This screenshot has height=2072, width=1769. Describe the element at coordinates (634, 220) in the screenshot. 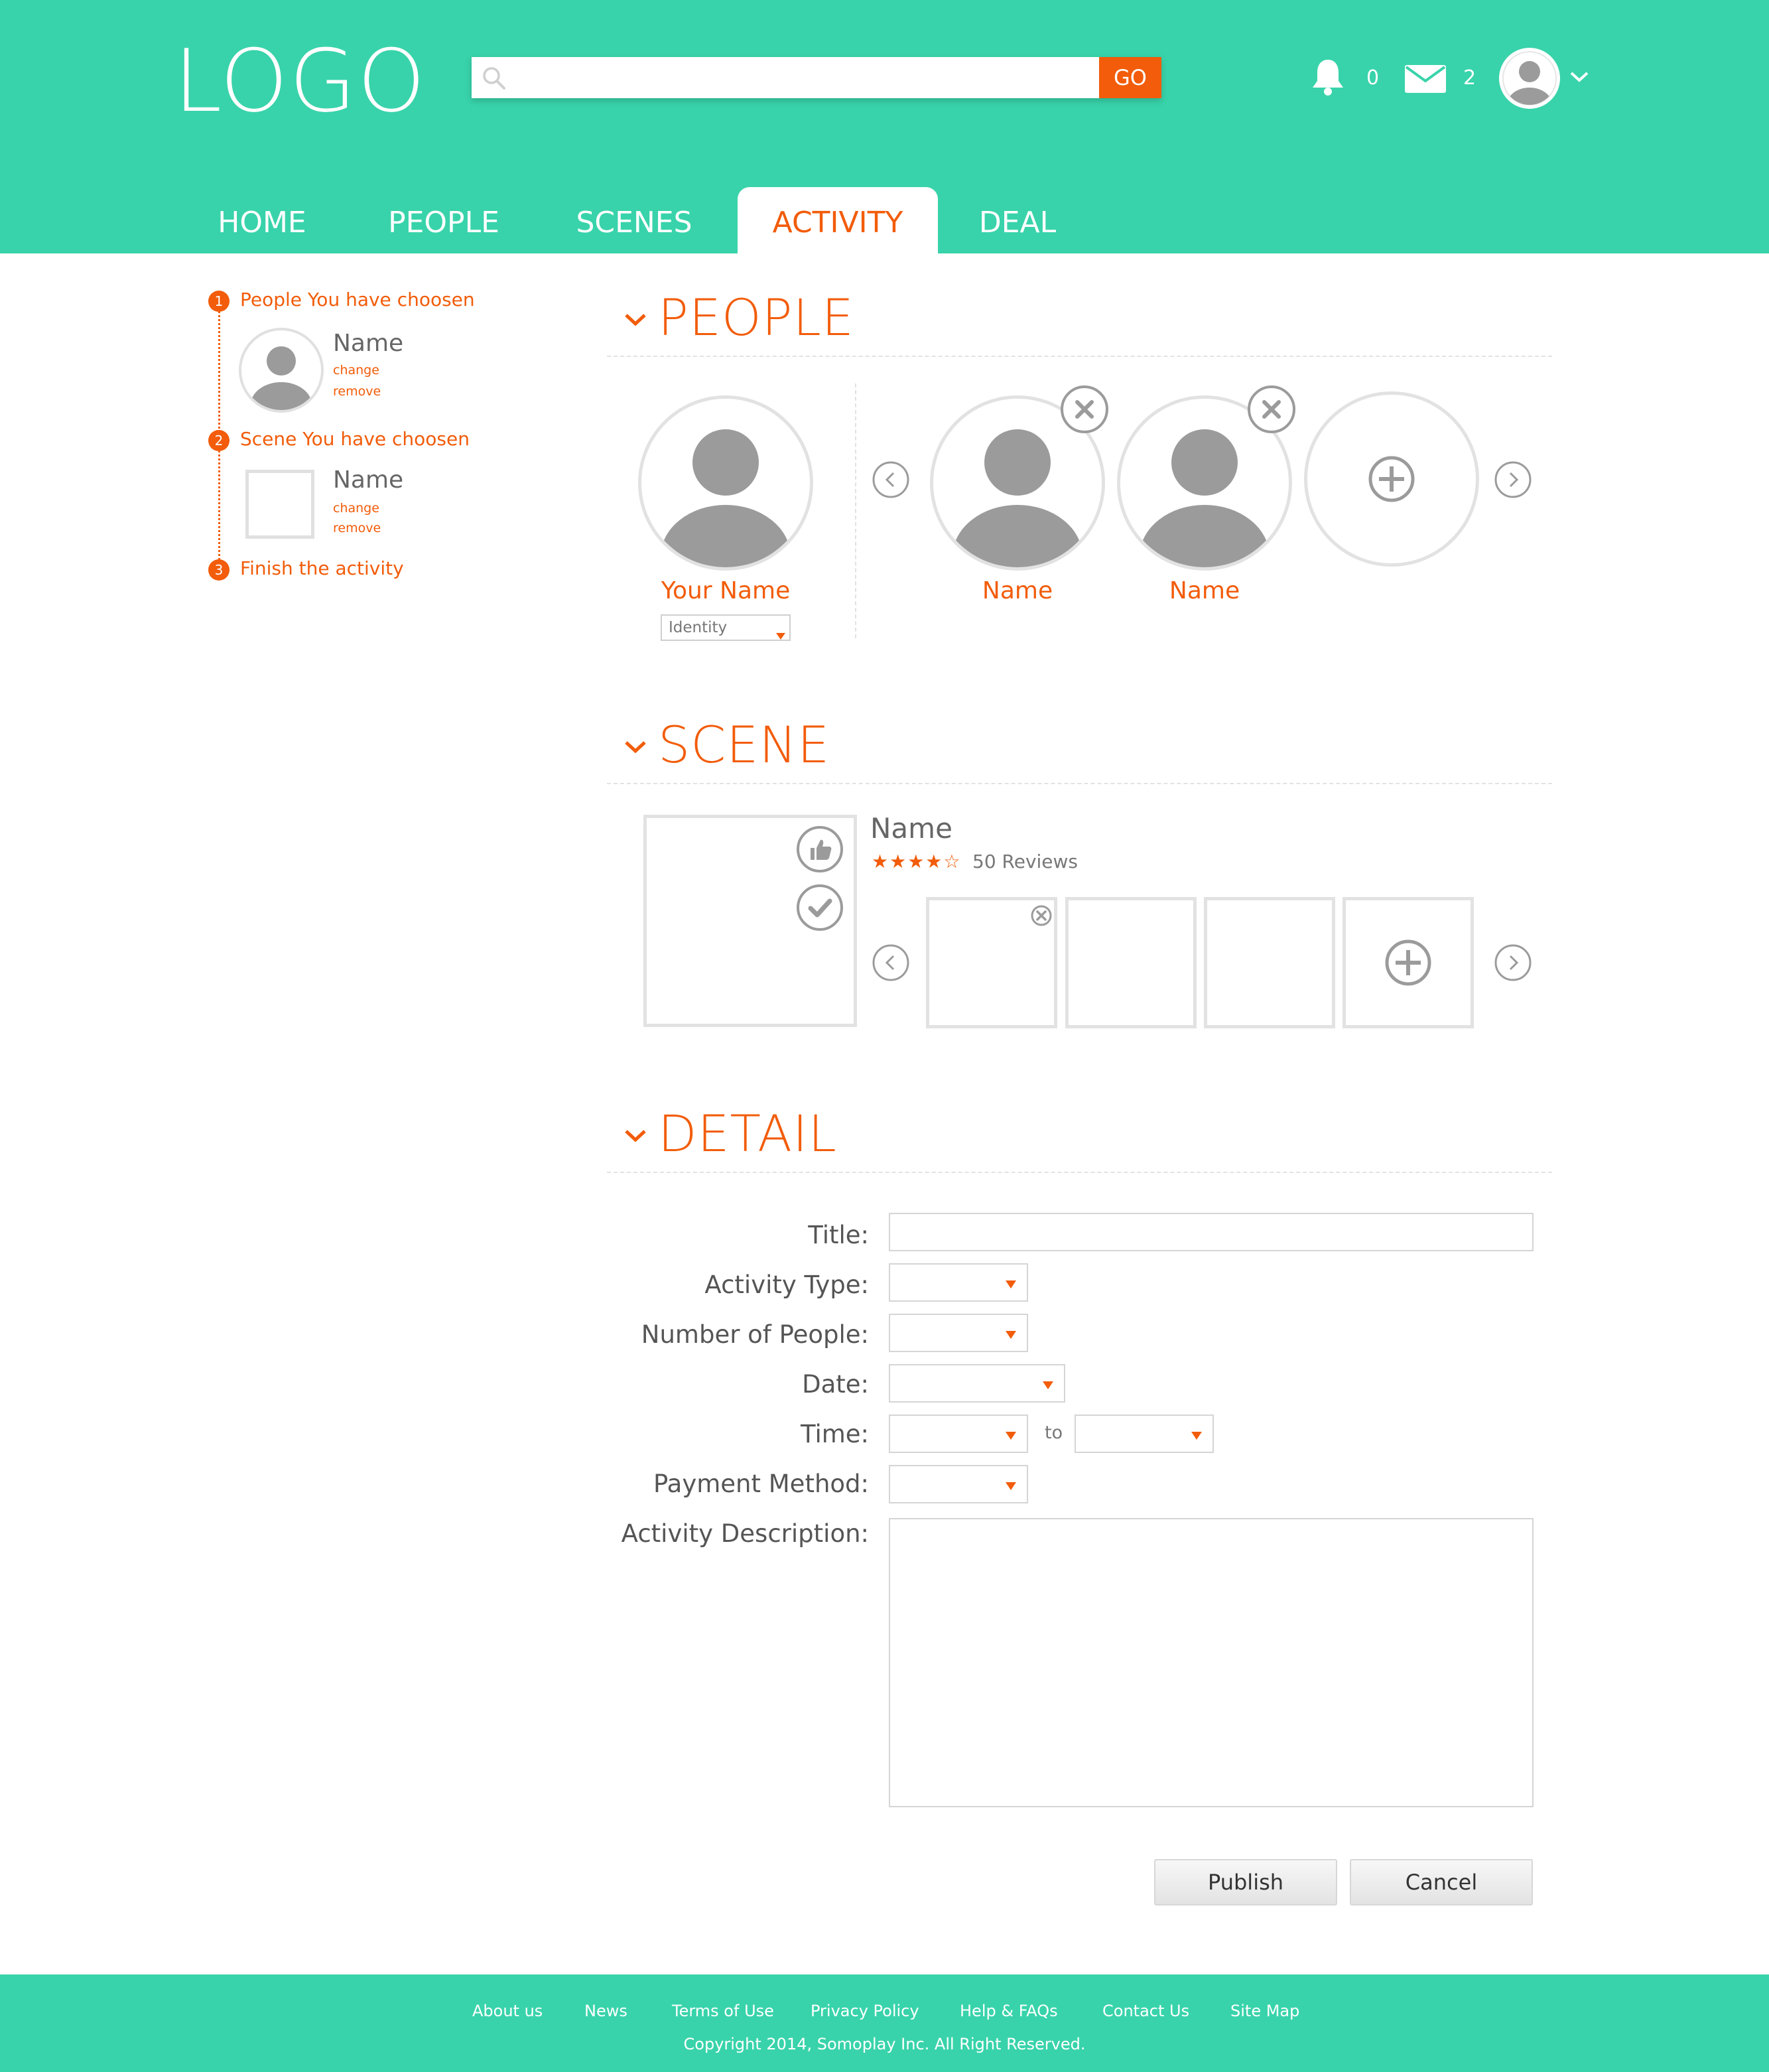

I see `tab-scenes: SCENES` at that location.